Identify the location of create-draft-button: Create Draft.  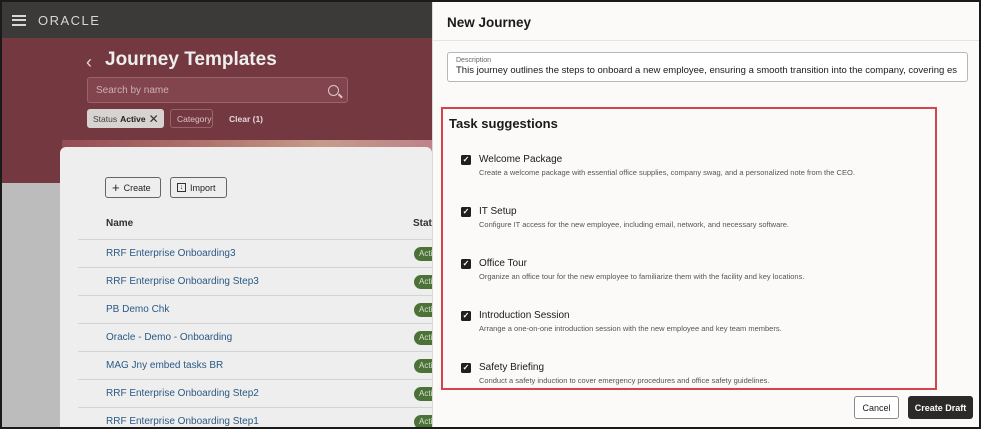
(940, 407).